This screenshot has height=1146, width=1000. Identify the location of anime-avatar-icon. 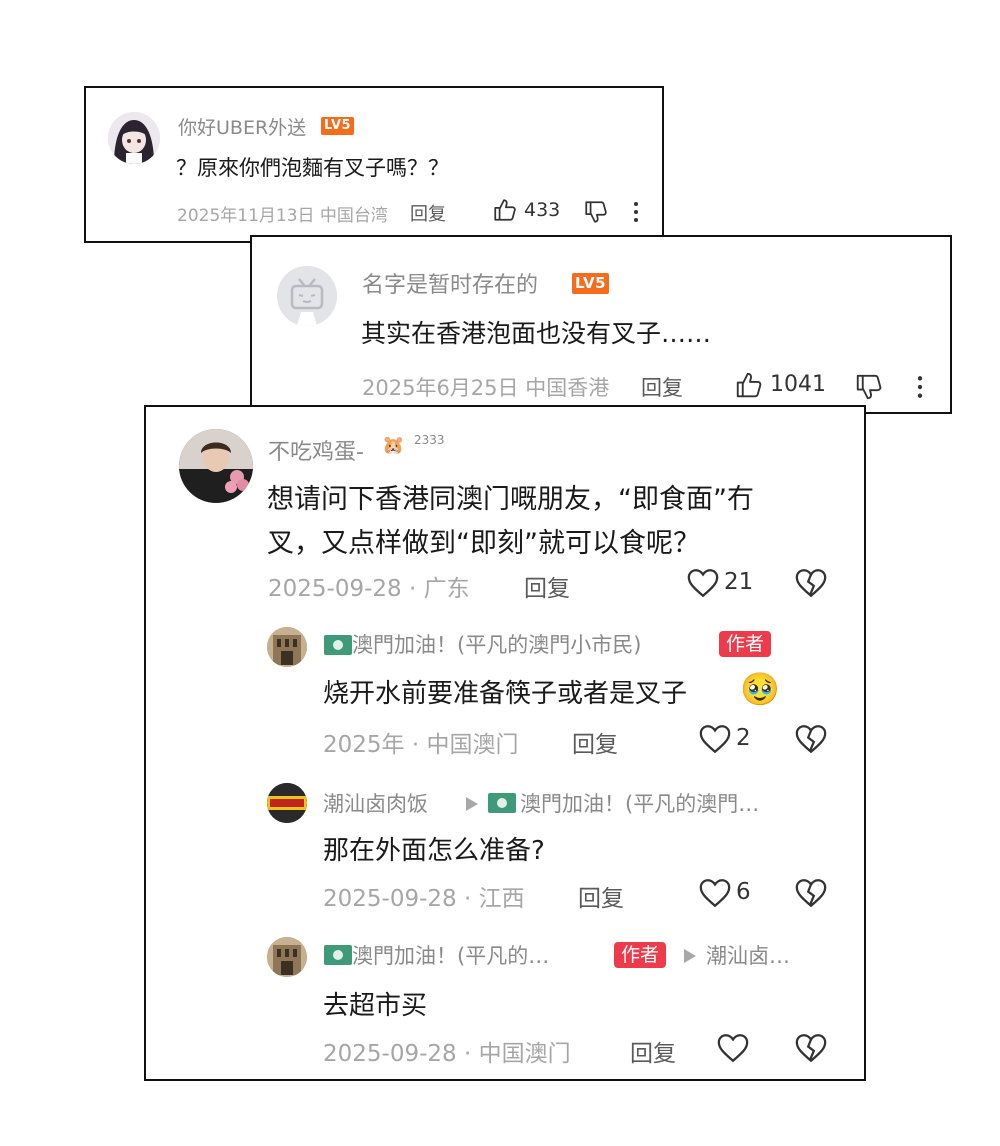
(134, 138).